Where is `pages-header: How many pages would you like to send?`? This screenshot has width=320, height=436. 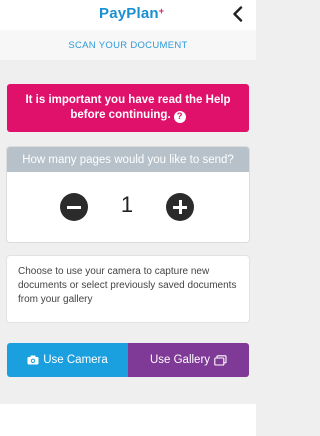
pages-header: How many pages would you like to send? is located at coordinates (128, 159).